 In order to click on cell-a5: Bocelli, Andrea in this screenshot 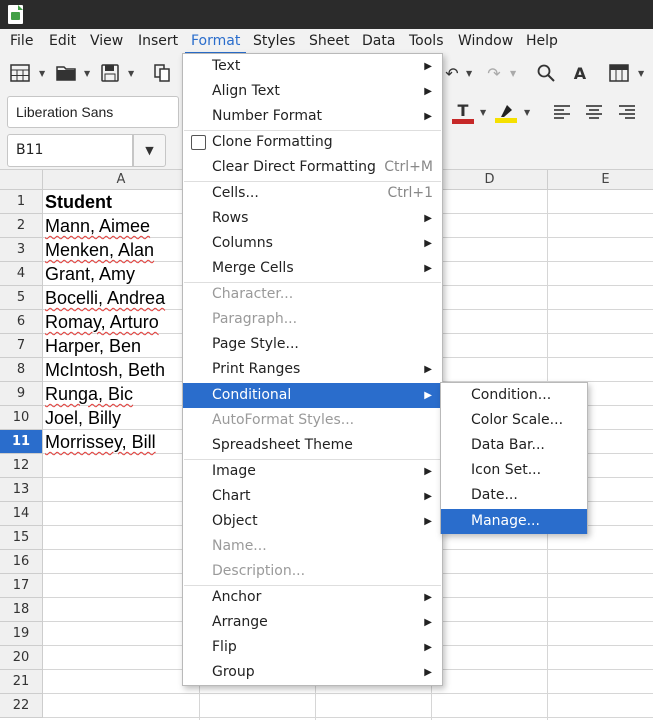, I will do `click(105, 298)`.